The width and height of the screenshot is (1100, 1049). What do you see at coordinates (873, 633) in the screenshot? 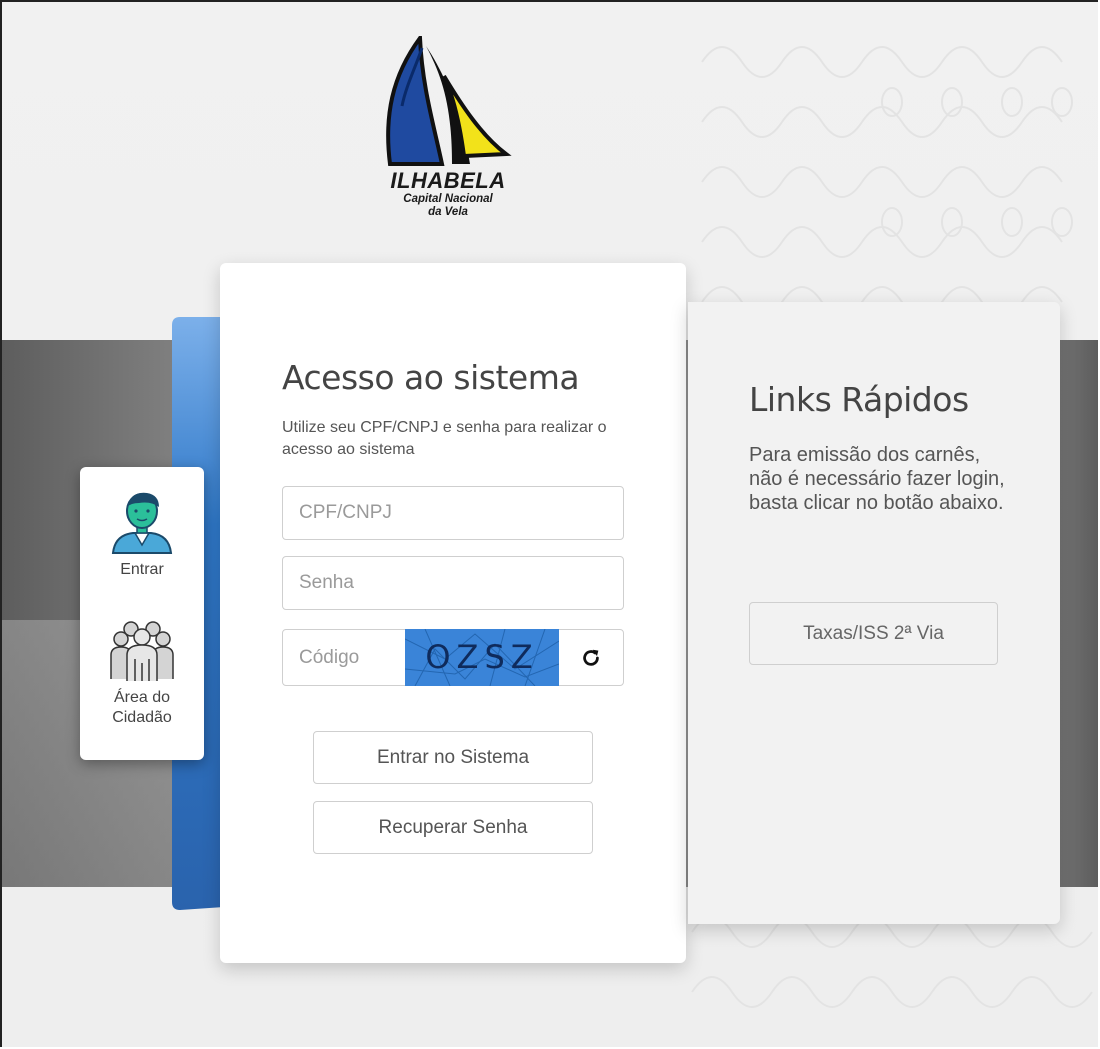
I see `taxas-iss-button: Taxas/ISS 2ª Via` at bounding box center [873, 633].